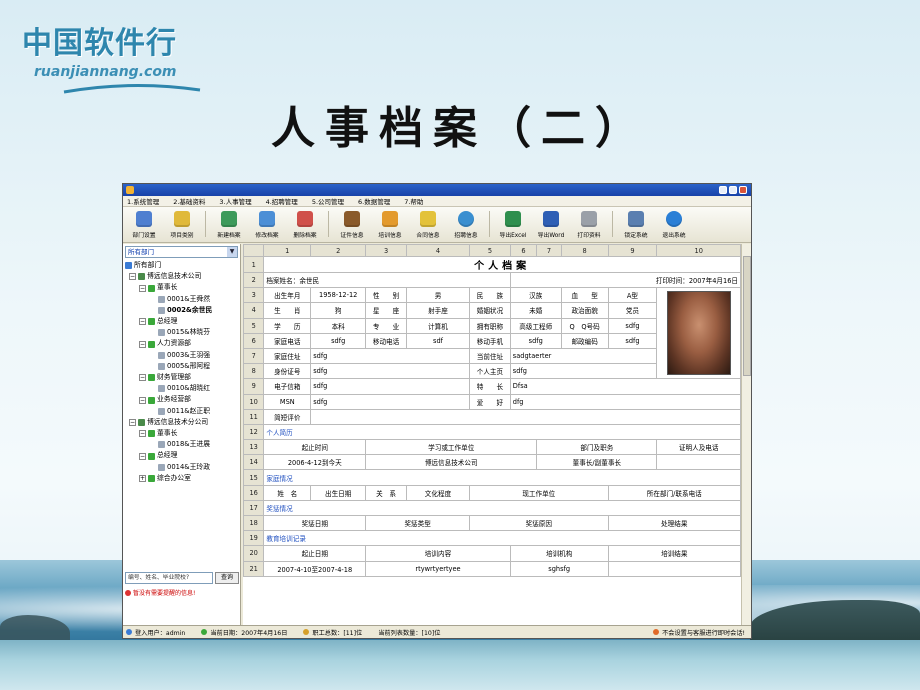 Image resolution: width=920 pixels, height=690 pixels. Describe the element at coordinates (549, 250) in the screenshot. I see `column-header: 7` at that location.